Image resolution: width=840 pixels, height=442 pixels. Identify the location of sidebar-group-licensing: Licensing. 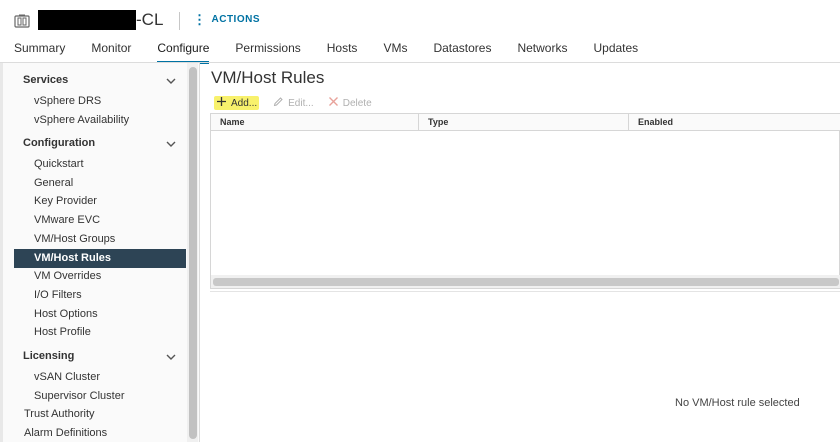
(48, 356).